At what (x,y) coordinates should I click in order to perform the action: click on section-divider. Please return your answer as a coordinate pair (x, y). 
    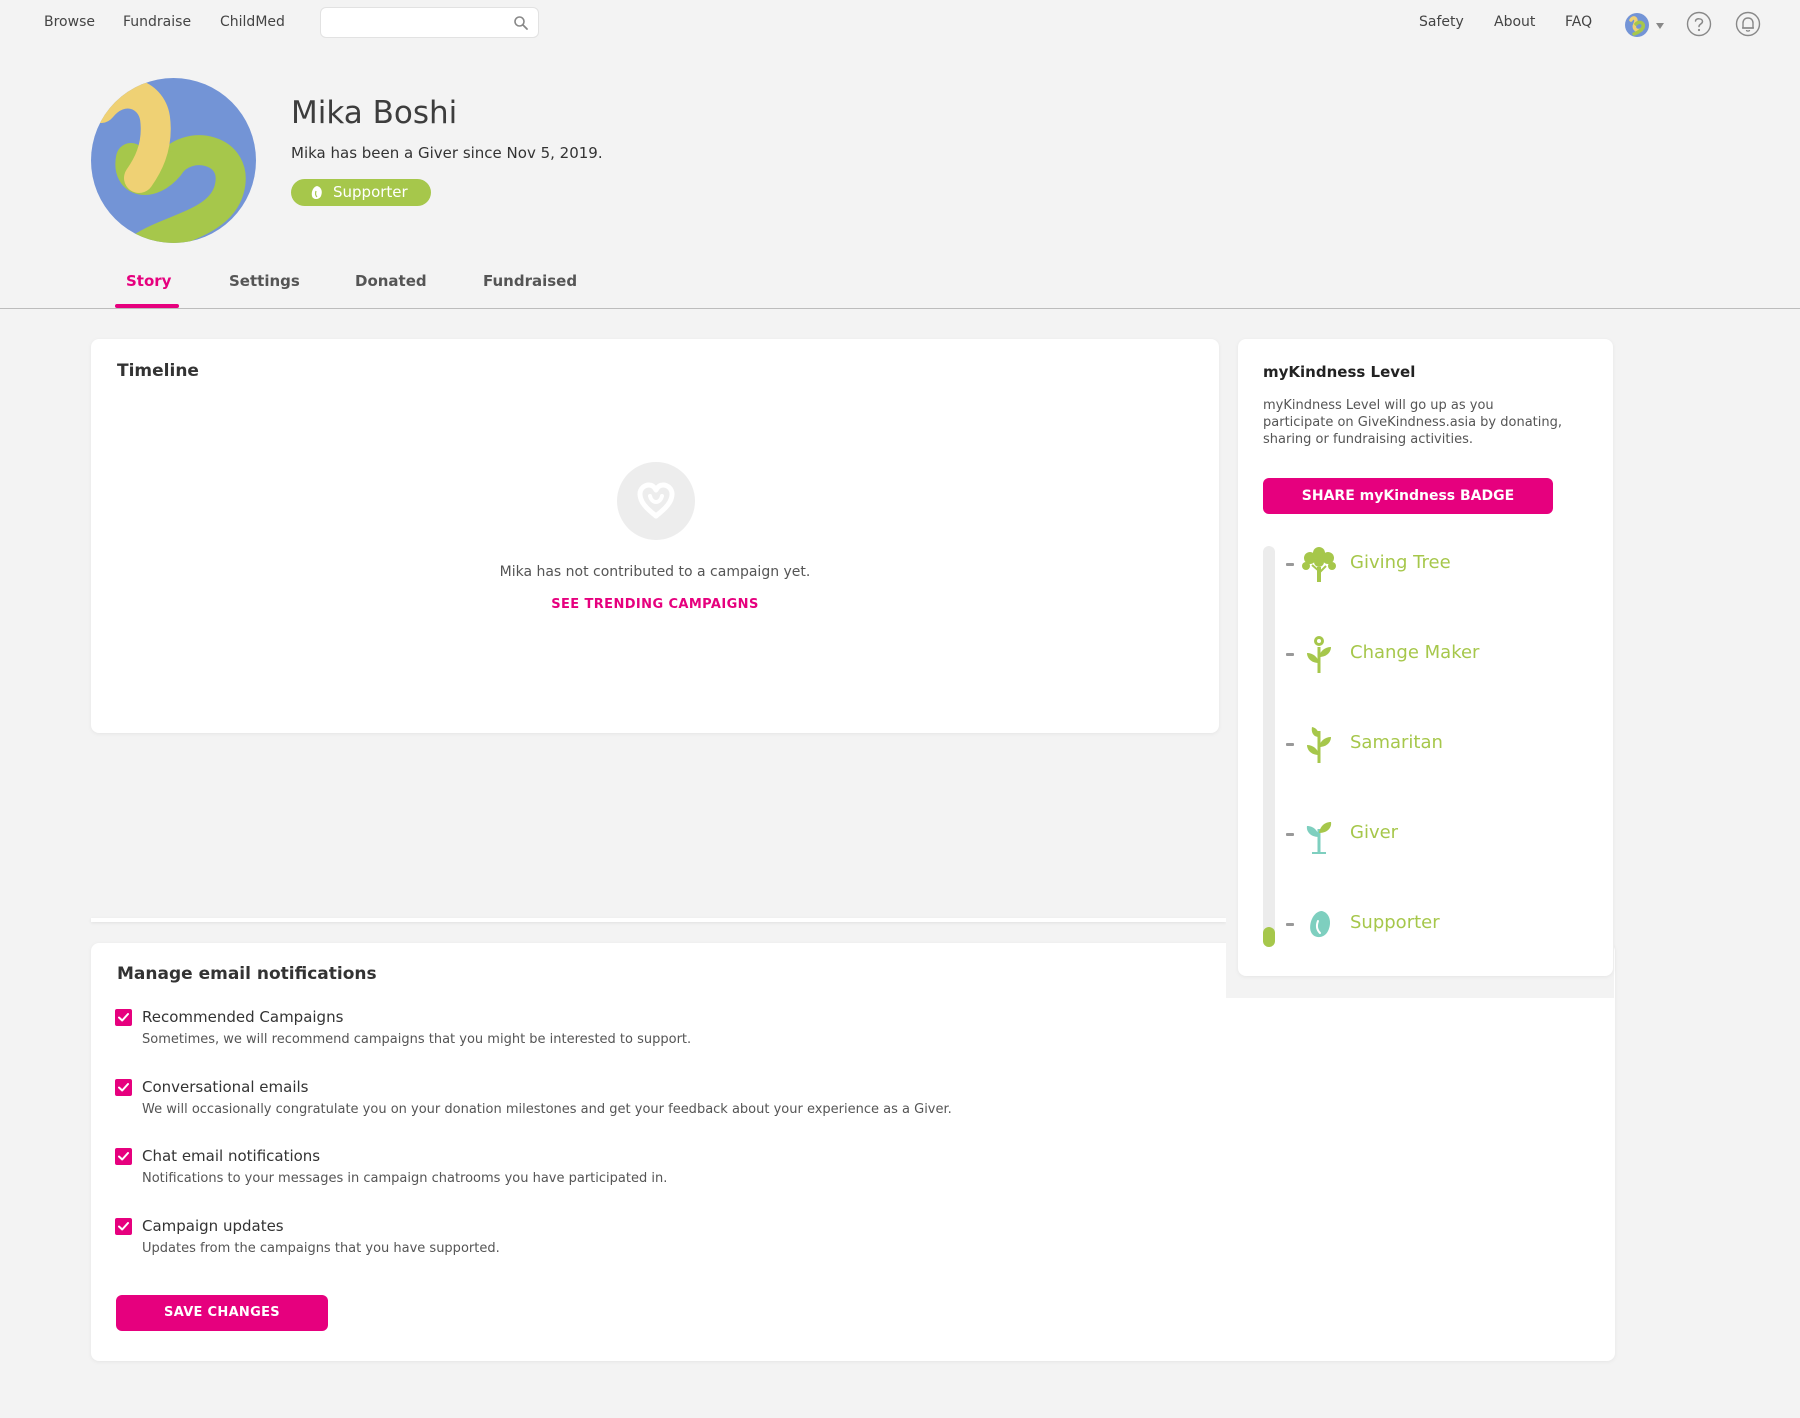
    Looking at the image, I should click on (658, 920).